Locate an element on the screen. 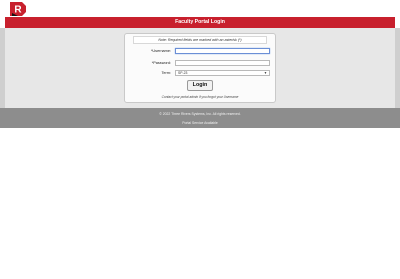 This screenshot has height=279, width=400. username-field is located at coordinates (222, 51).